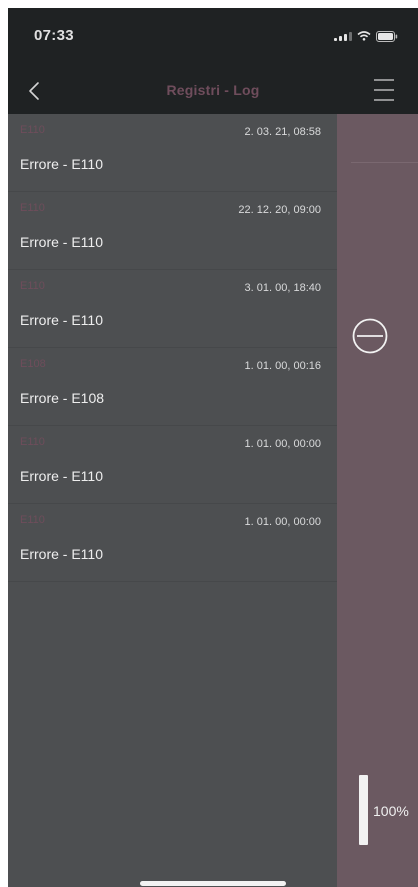 This screenshot has height=887, width=418. Describe the element at coordinates (279, 210) in the screenshot. I see `log-entry-date: 22. 12. 20, 09:00` at that location.